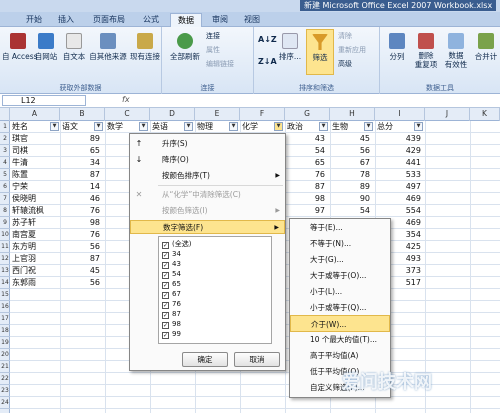  What do you see at coordinates (207, 176) in the screenshot?
I see `sort-by-color-item: 按颜色排序(T) ▶` at bounding box center [207, 176].